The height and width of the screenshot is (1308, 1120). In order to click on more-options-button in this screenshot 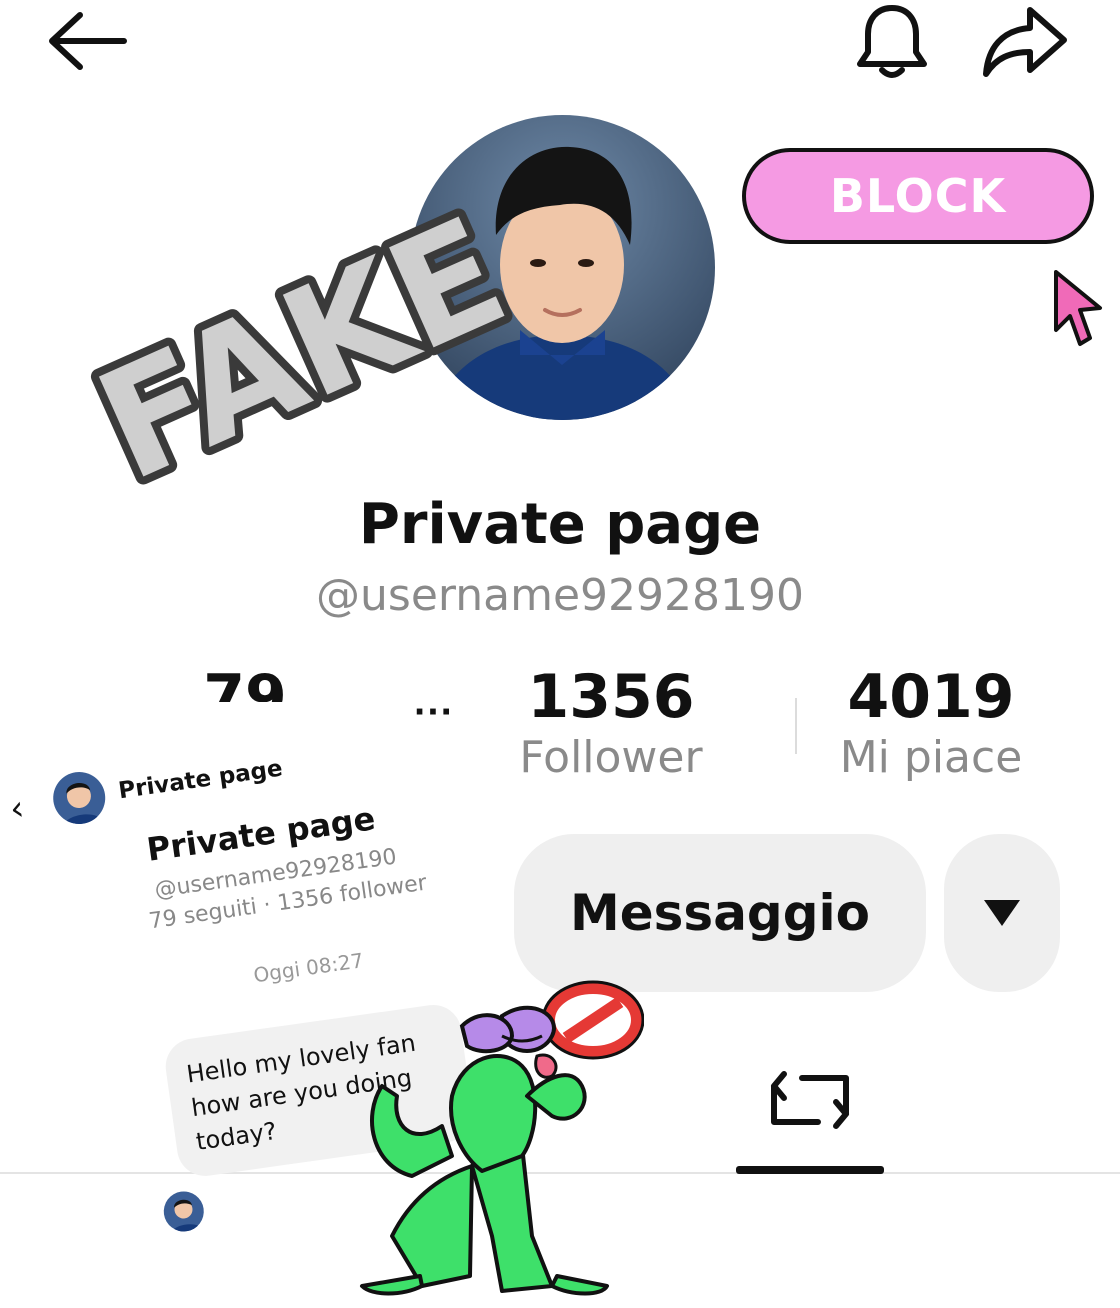, I will do `click(1002, 913)`.